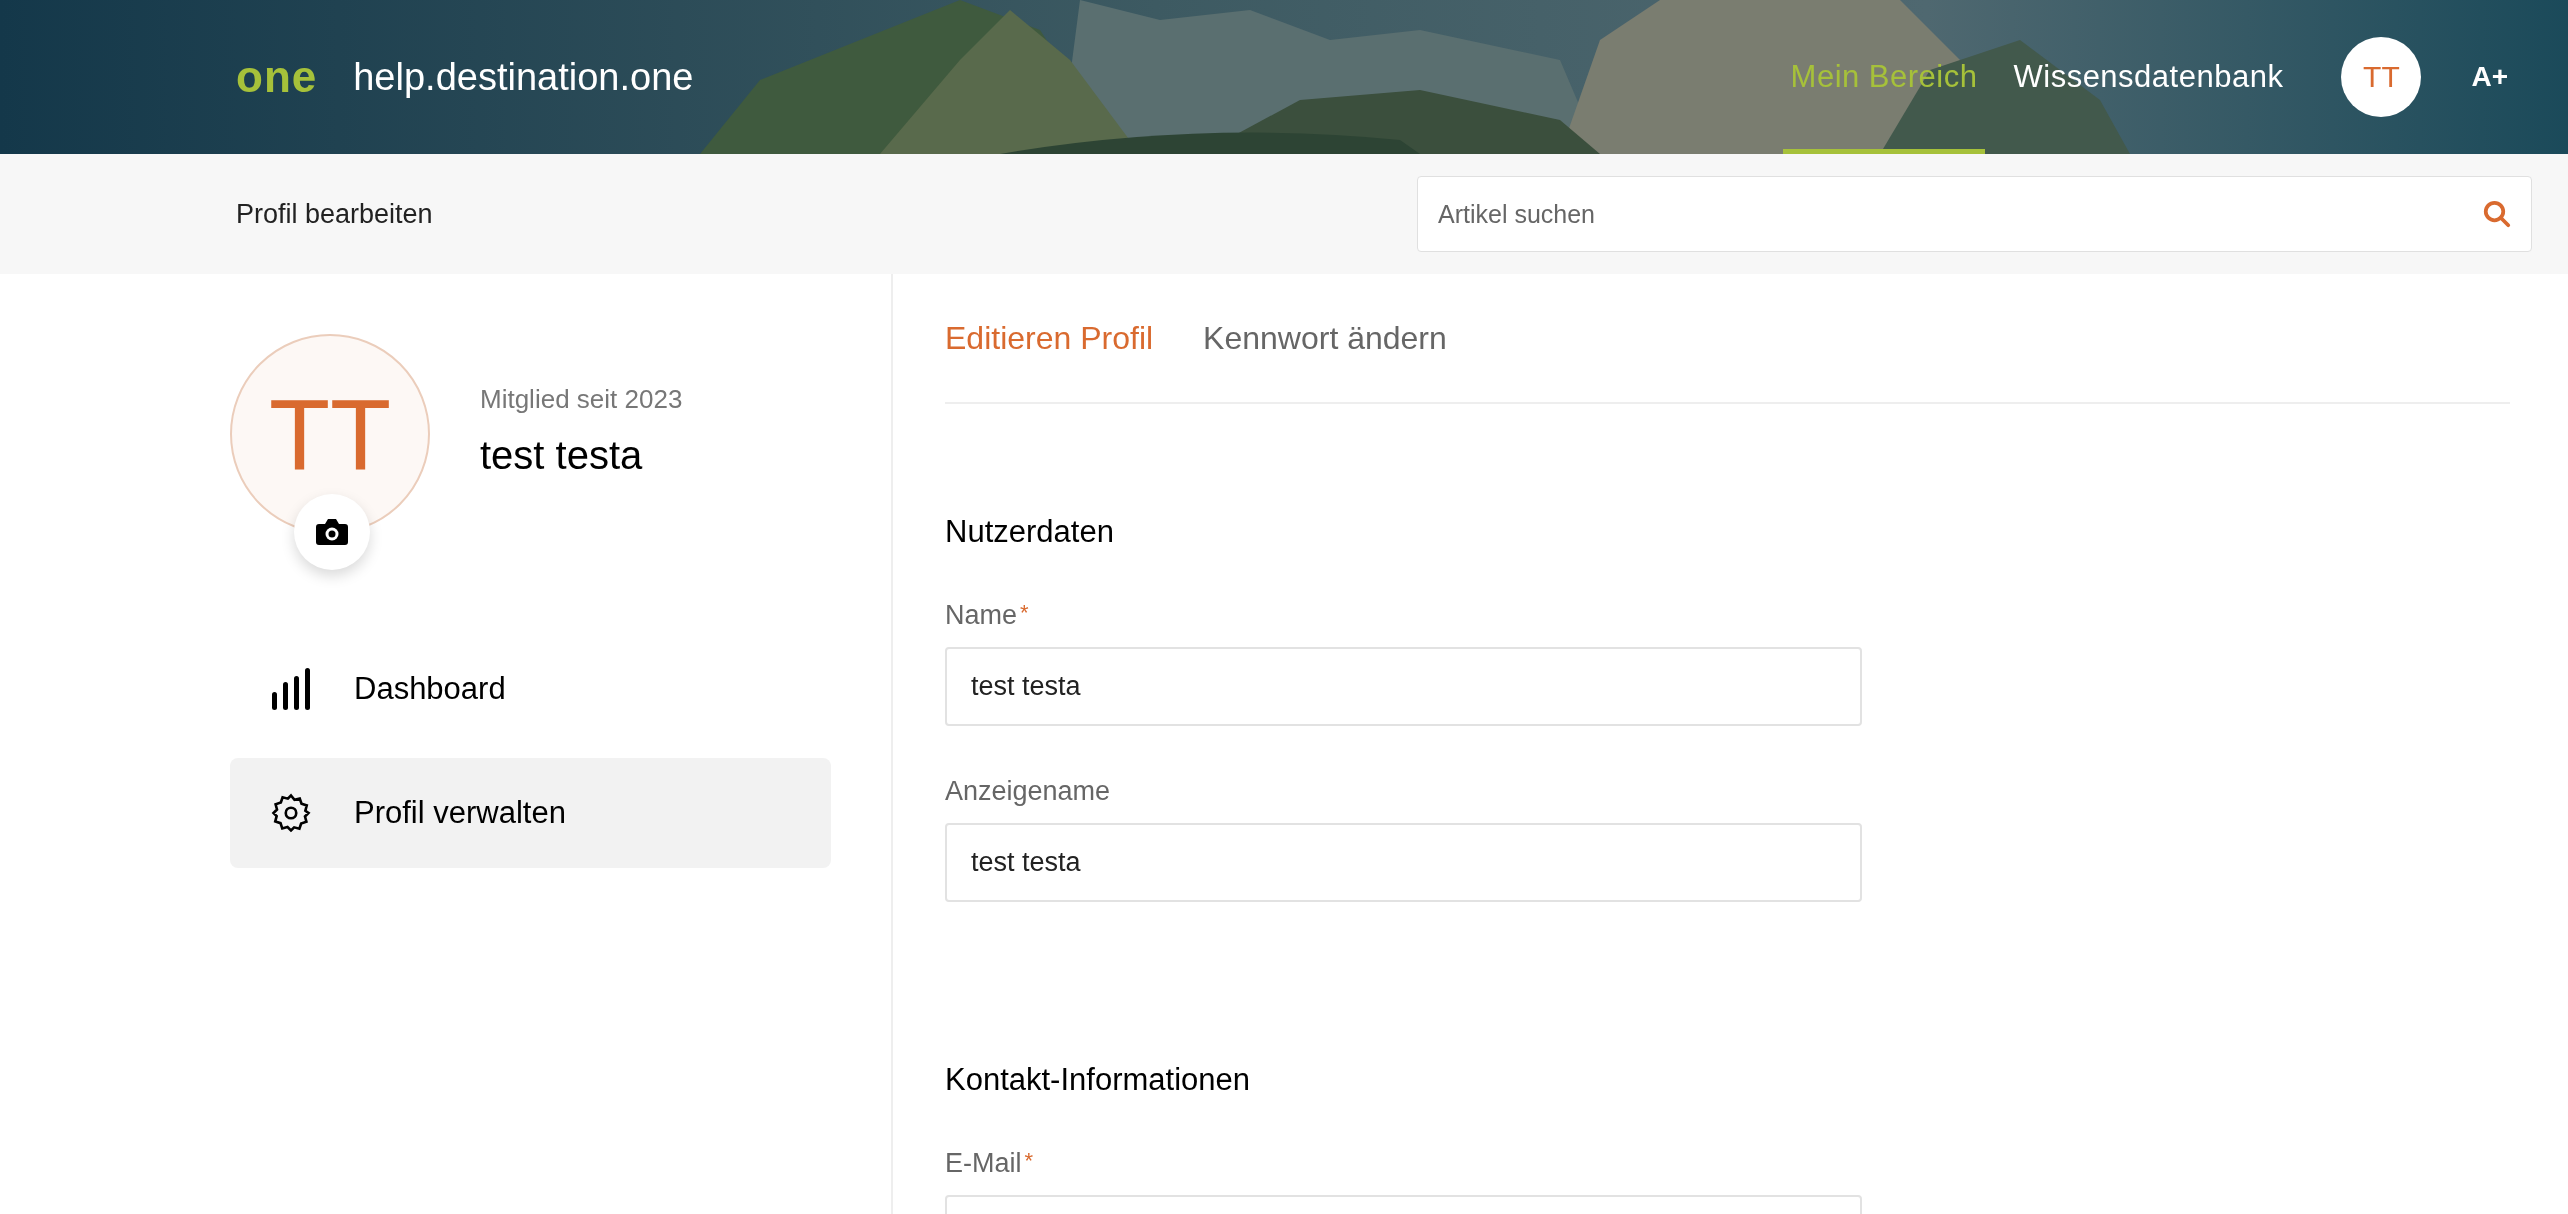  What do you see at coordinates (1325, 338) in the screenshot?
I see `tab: Kennwort ändern` at bounding box center [1325, 338].